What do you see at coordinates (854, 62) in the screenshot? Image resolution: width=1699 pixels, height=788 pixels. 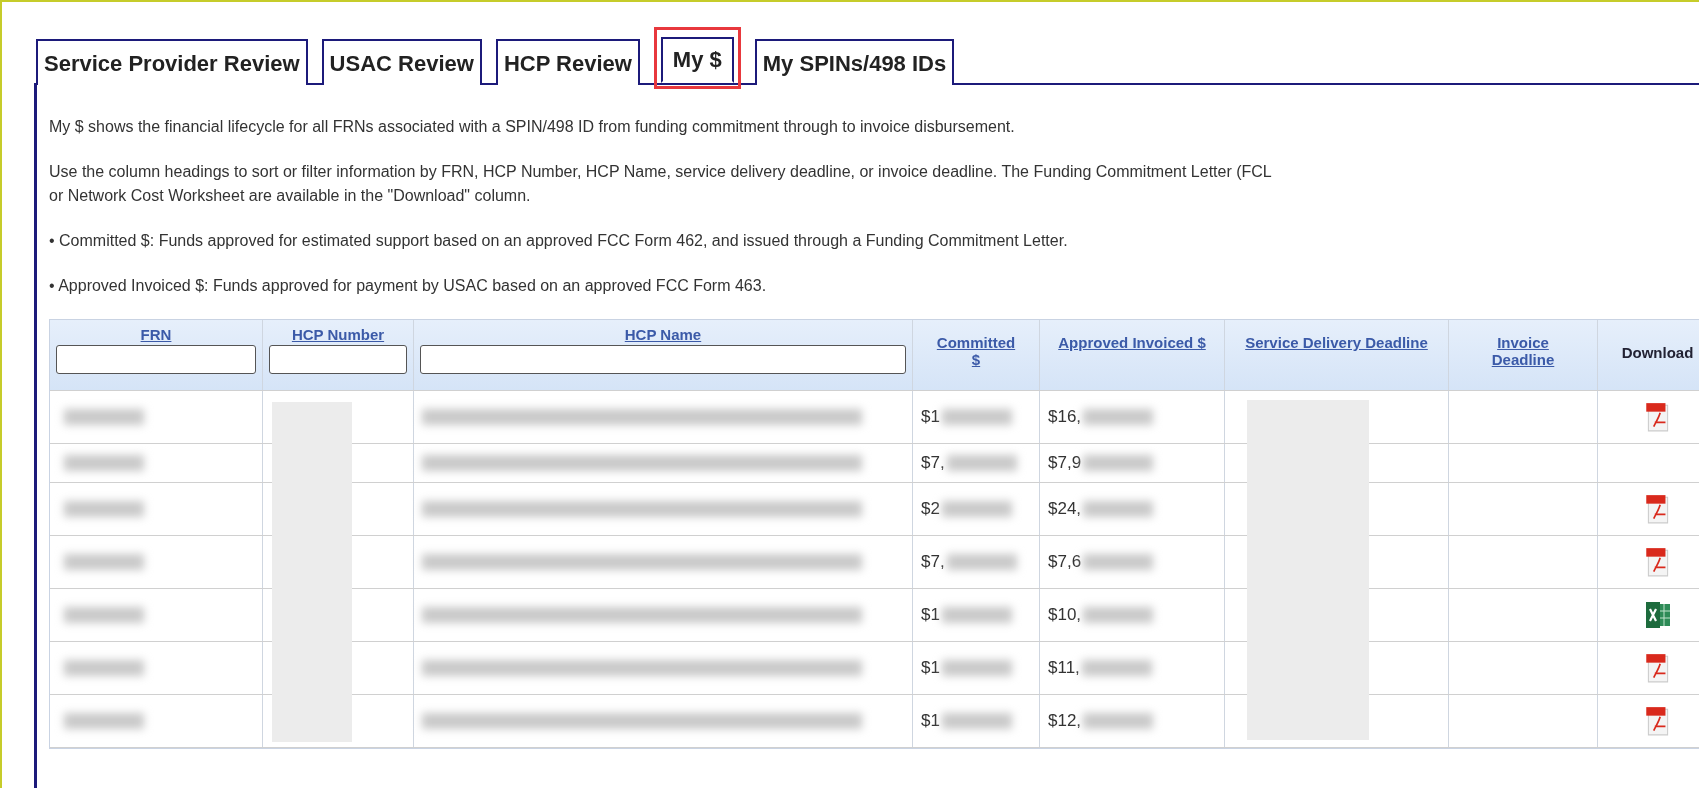 I see `tab: My SPINs/498 IDs` at bounding box center [854, 62].